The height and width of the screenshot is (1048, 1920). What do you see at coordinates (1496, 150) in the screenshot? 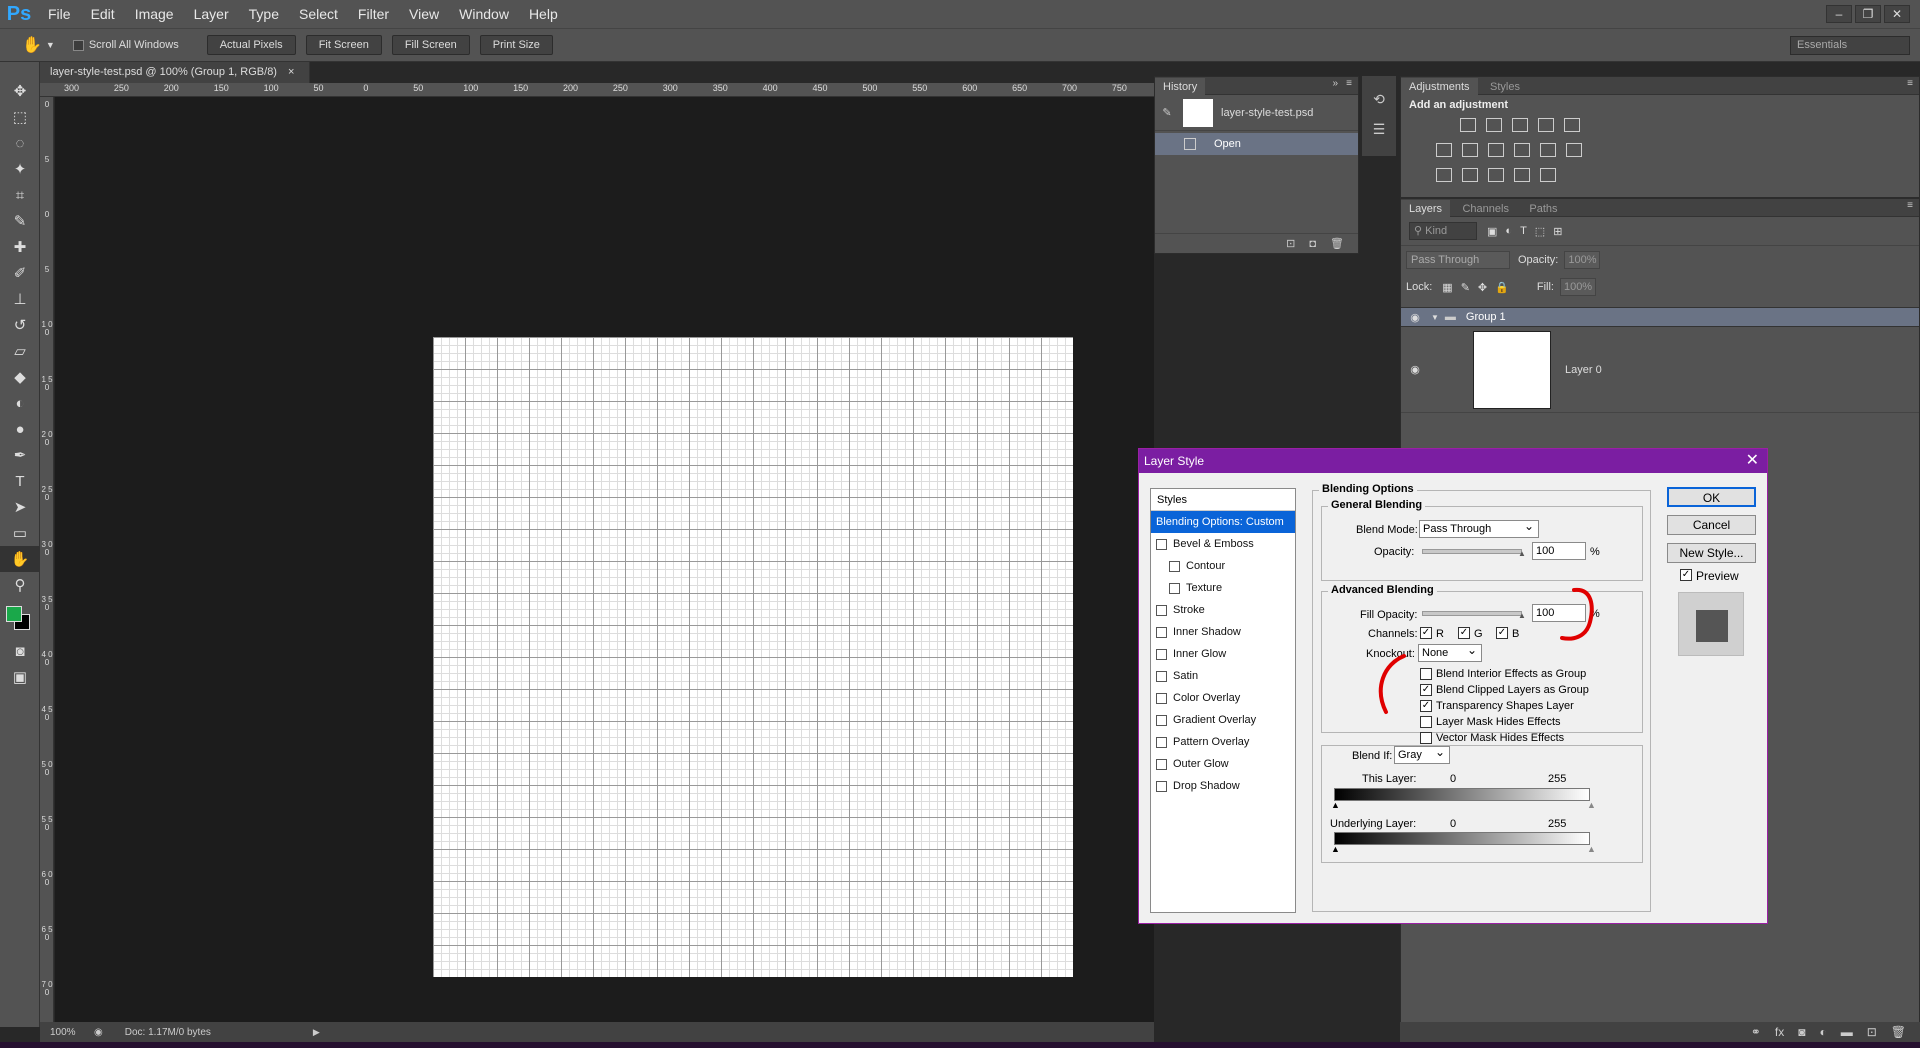
I see `black-white-icon` at bounding box center [1496, 150].